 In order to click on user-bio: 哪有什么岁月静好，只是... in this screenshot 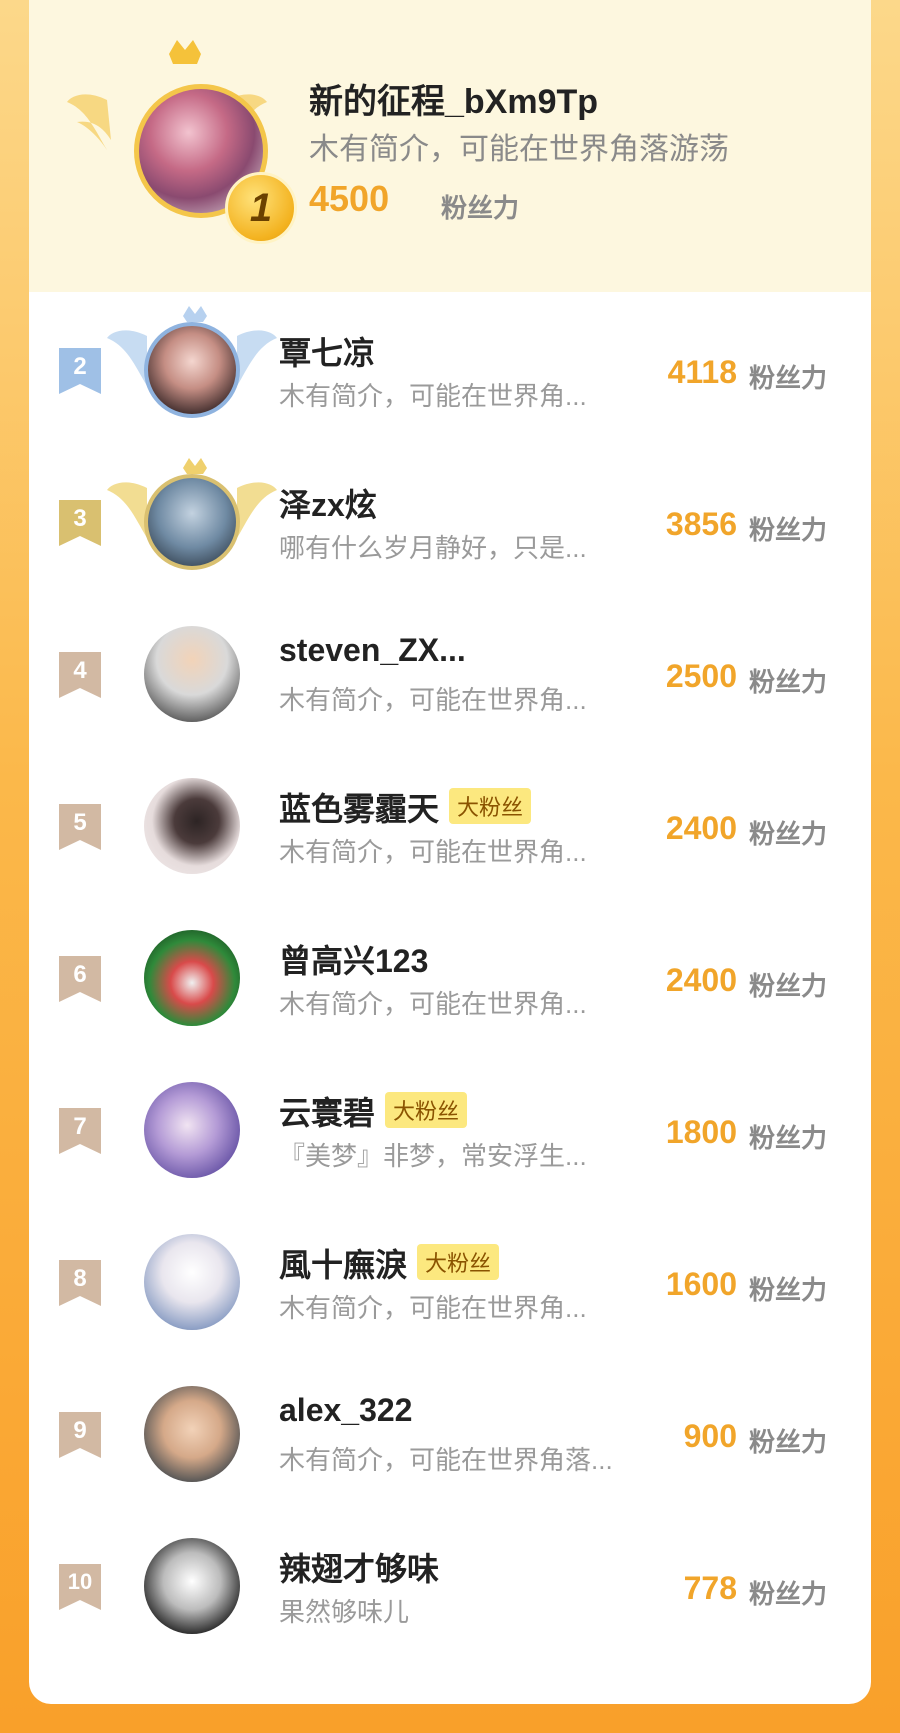, I will do `click(433, 548)`.